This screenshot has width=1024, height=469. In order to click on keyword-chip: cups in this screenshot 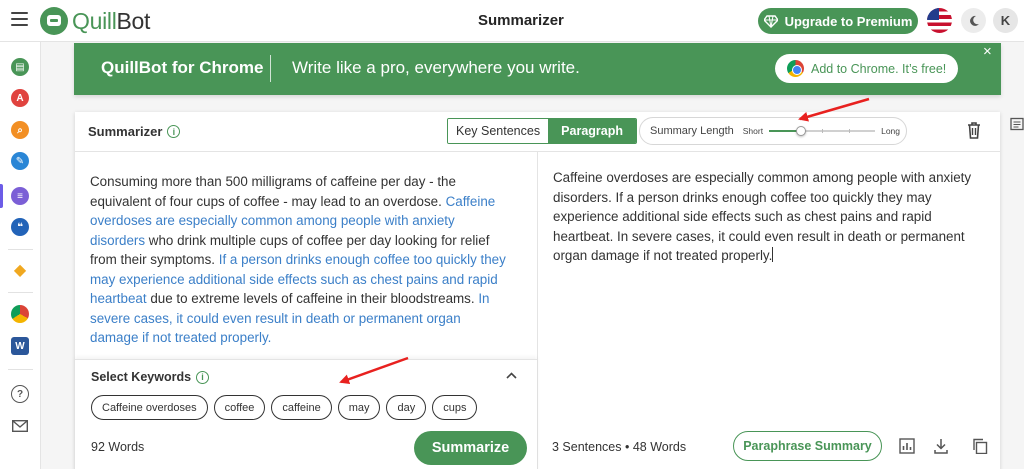, I will do `click(455, 407)`.